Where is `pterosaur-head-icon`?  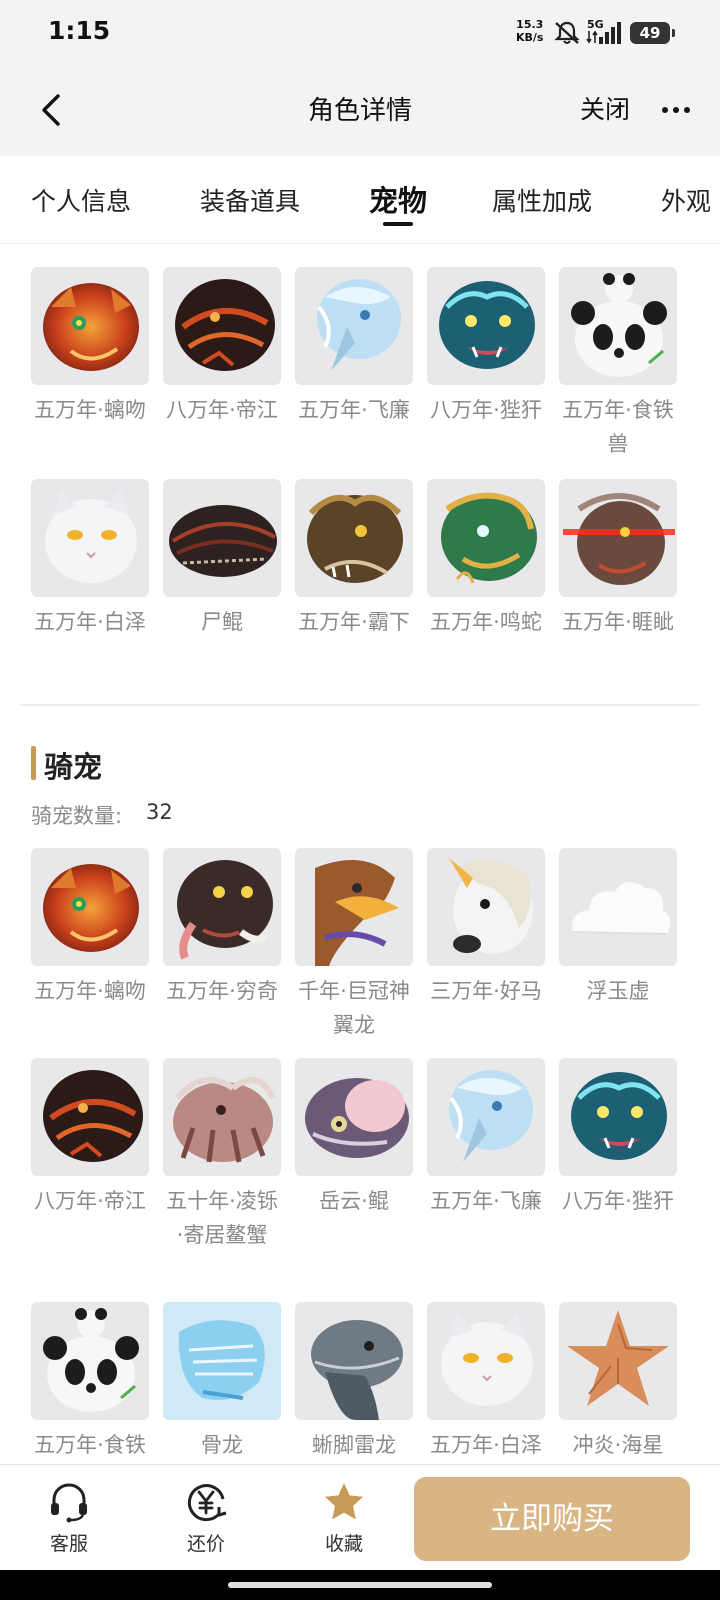
pterosaur-head-icon is located at coordinates (354, 907).